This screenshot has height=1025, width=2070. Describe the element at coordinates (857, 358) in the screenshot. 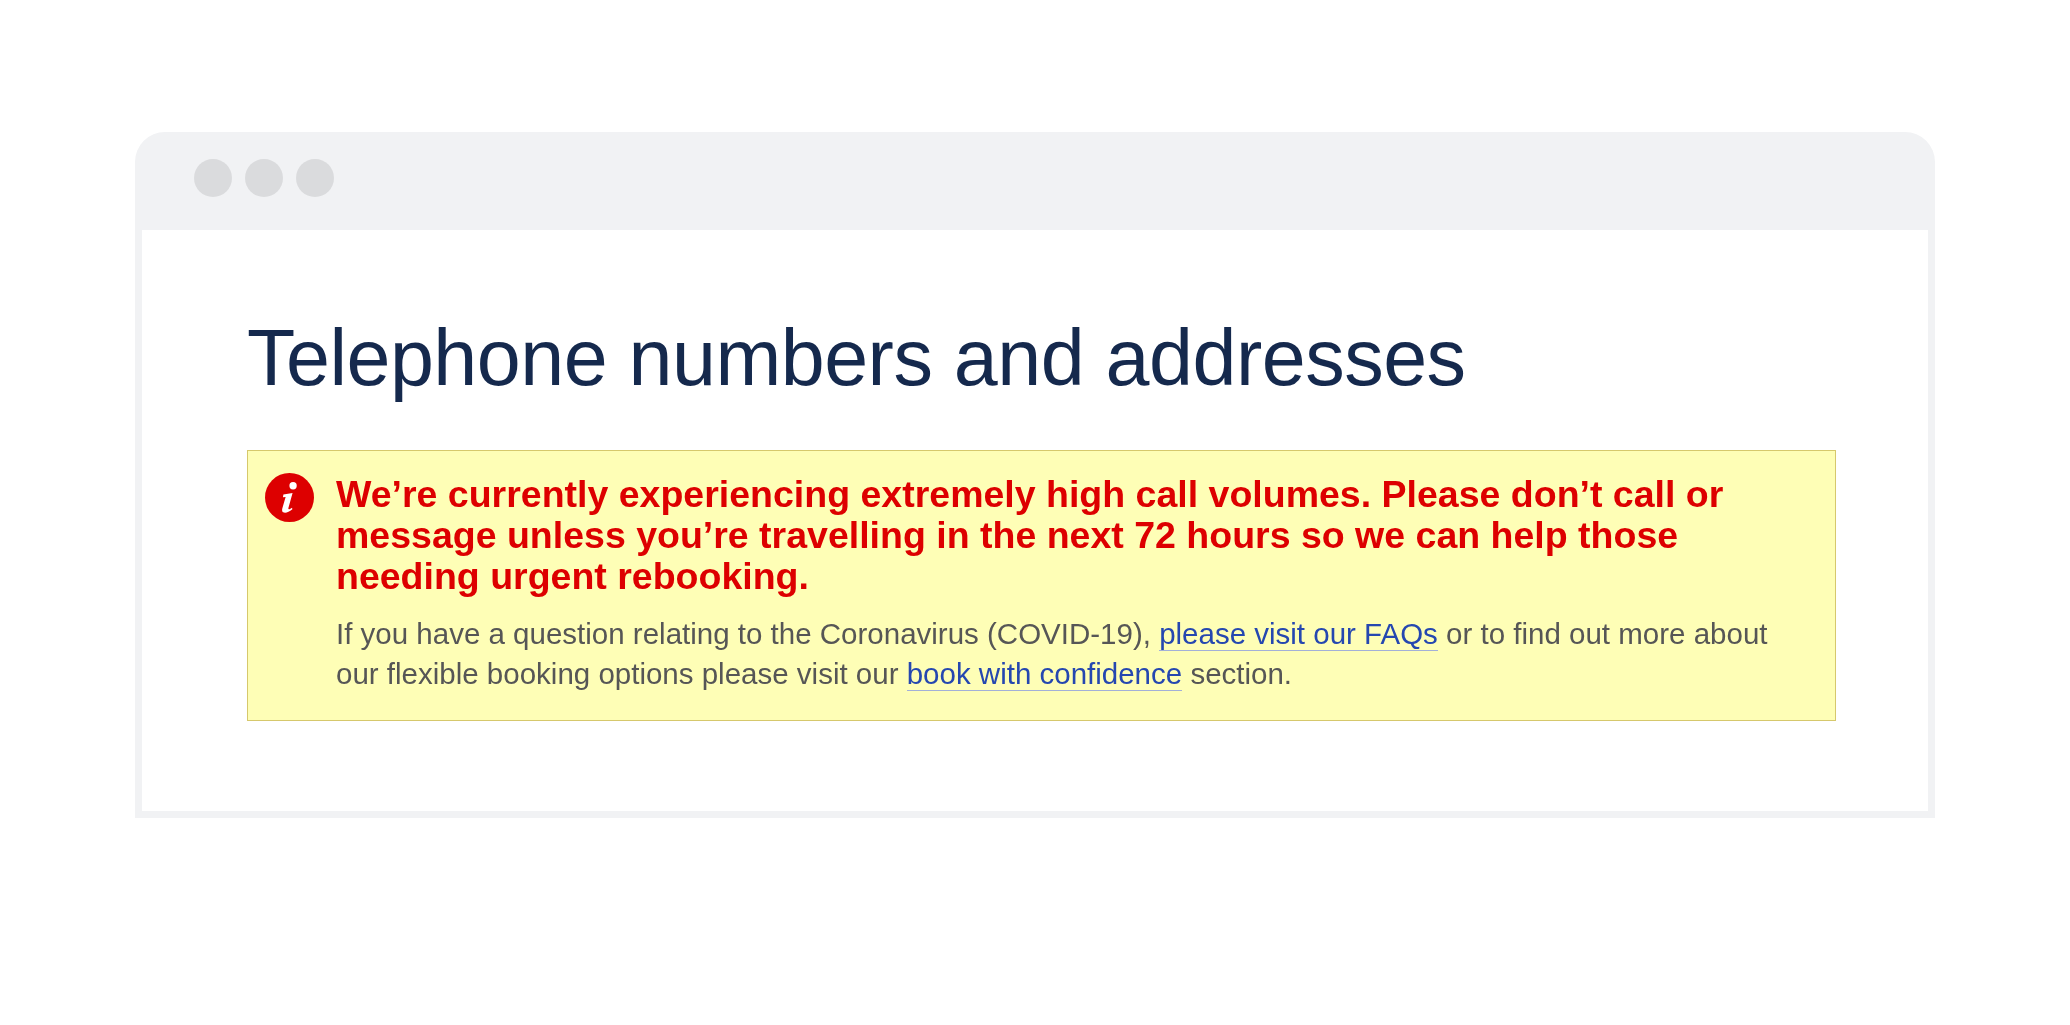

I see `page-title: Telephone numbers and addresses` at that location.